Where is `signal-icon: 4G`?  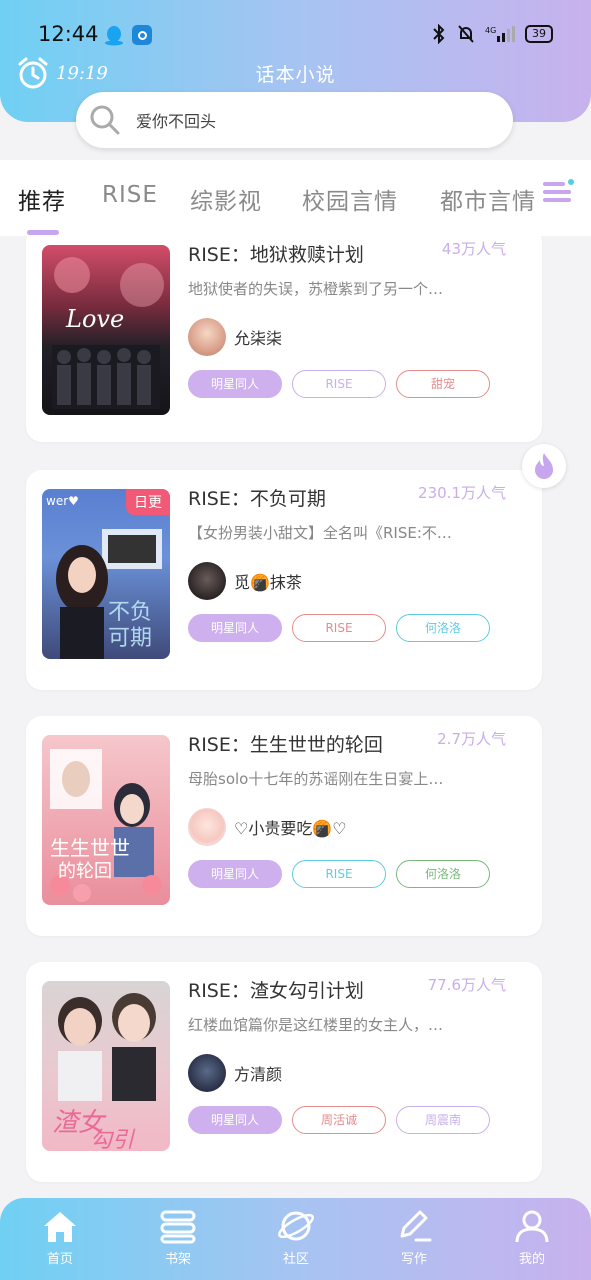
signal-icon: 4G is located at coordinates (500, 34).